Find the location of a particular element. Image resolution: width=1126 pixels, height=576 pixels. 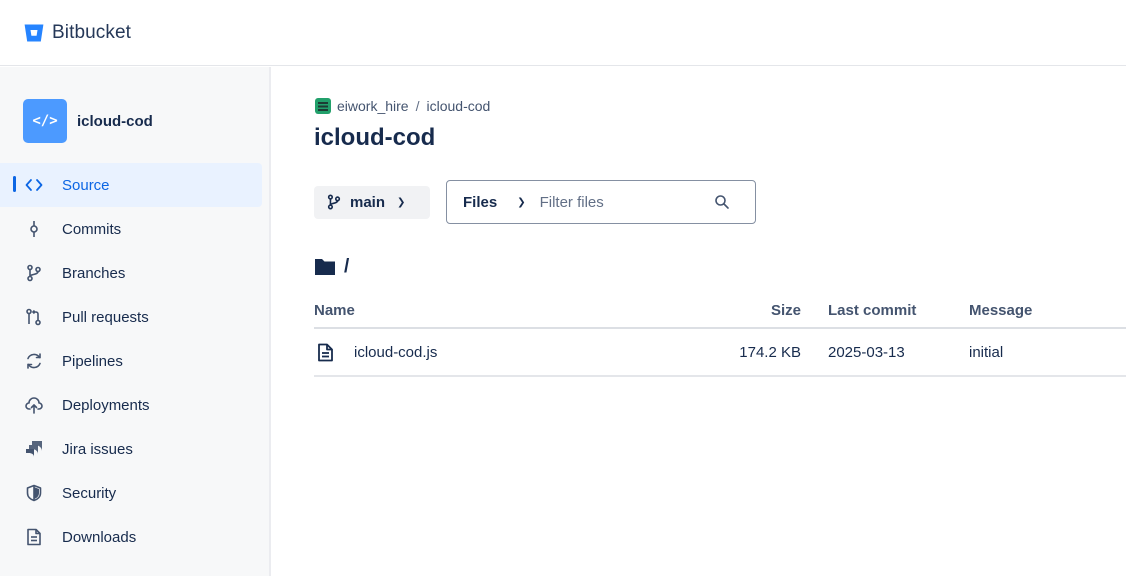

cloud-upload-icon is located at coordinates (34, 405).